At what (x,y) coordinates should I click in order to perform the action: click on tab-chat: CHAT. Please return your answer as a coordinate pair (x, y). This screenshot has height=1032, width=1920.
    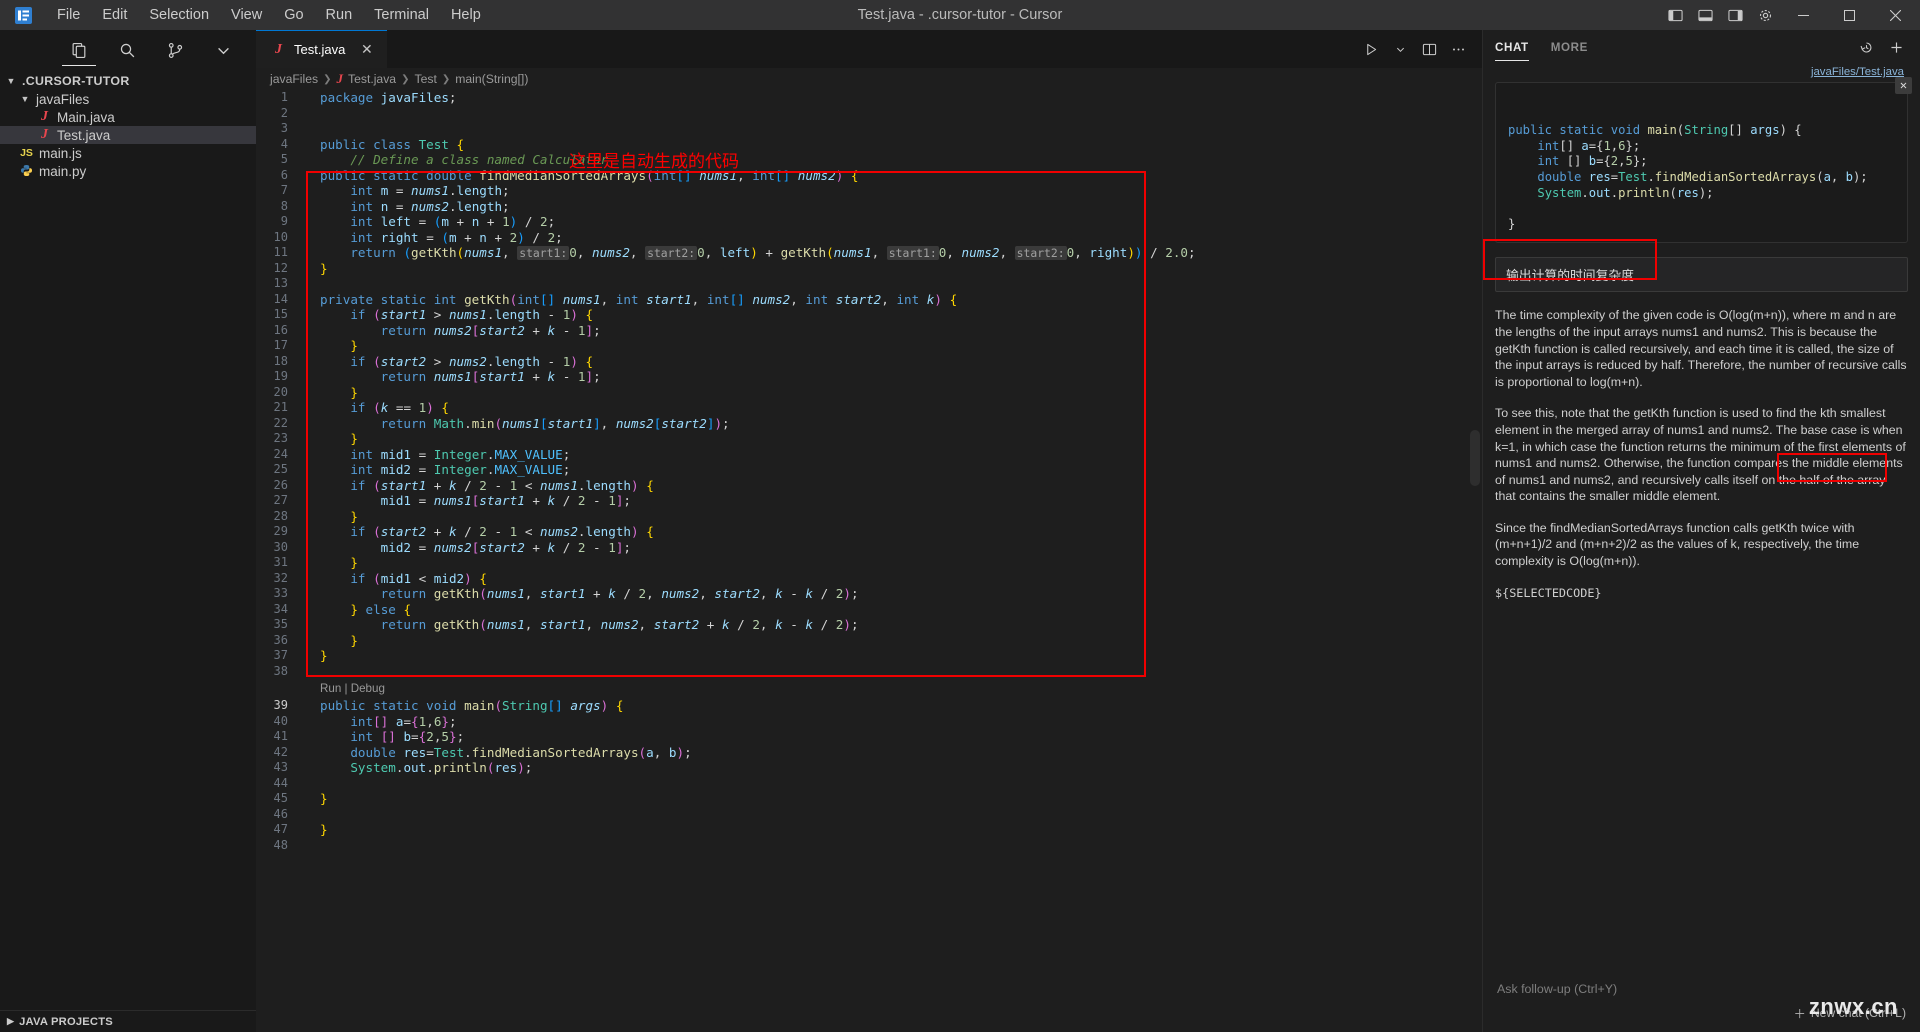
    Looking at the image, I should click on (1512, 47).